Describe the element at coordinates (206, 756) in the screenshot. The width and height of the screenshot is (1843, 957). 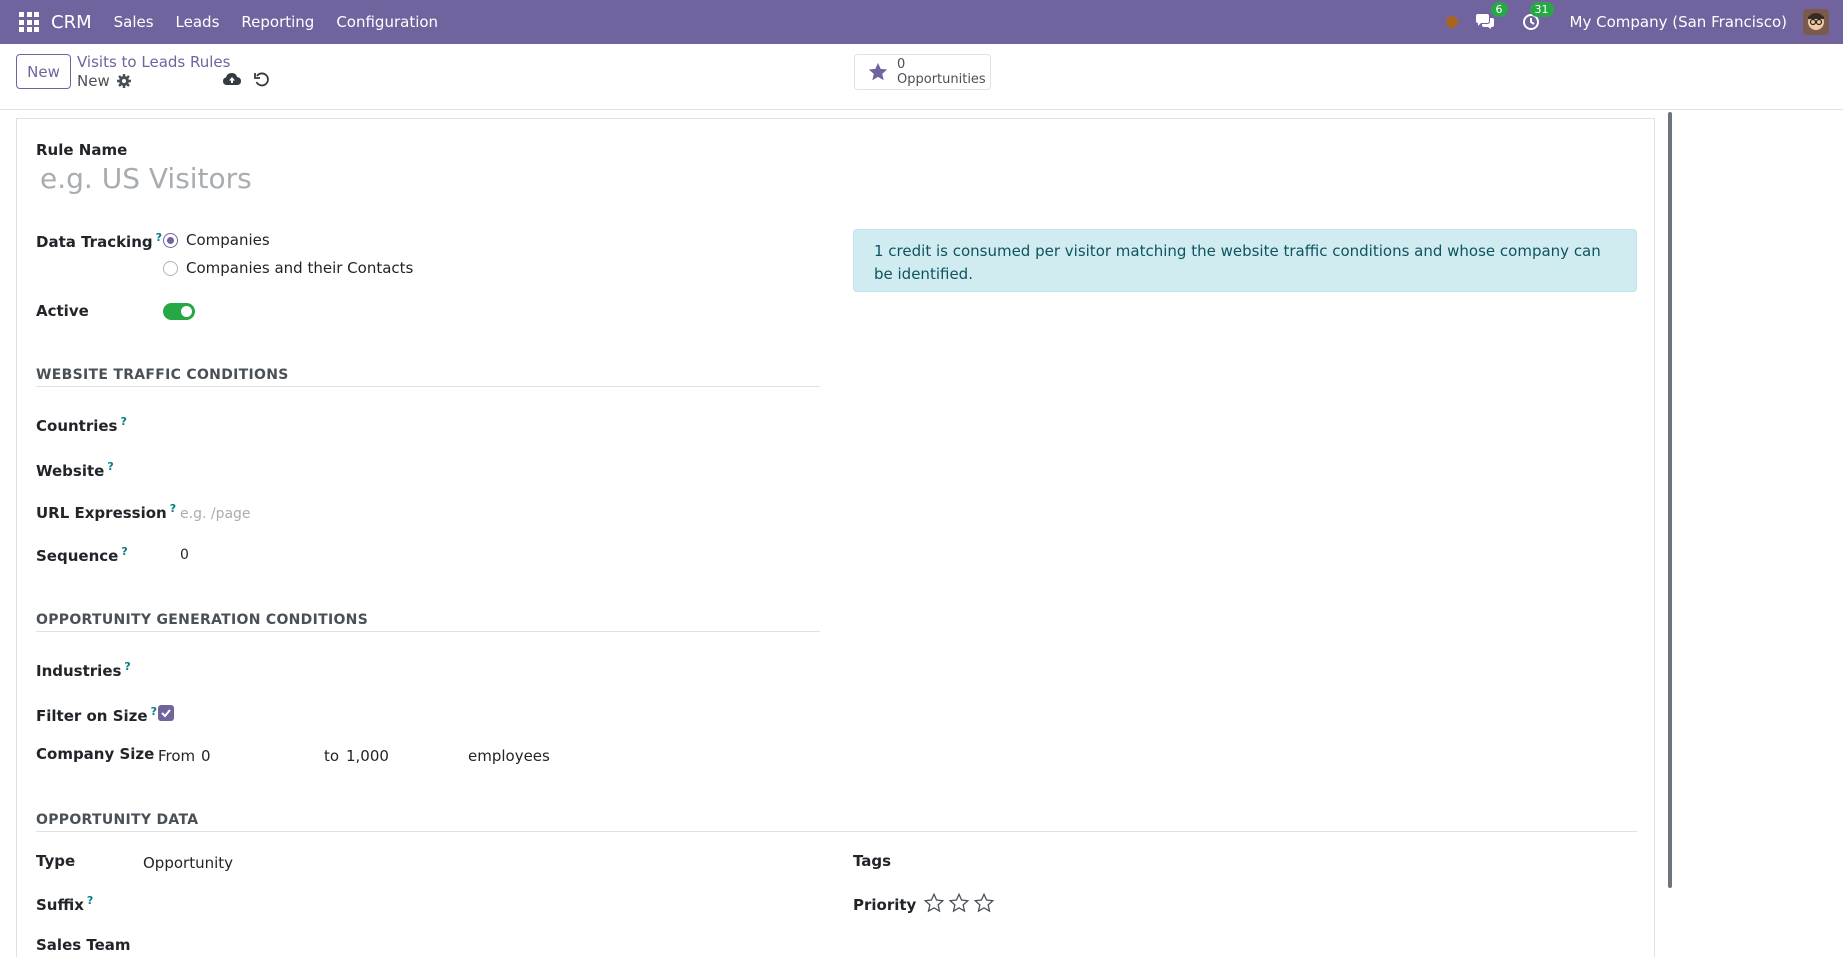
I see `company-size-from-input: 0` at that location.